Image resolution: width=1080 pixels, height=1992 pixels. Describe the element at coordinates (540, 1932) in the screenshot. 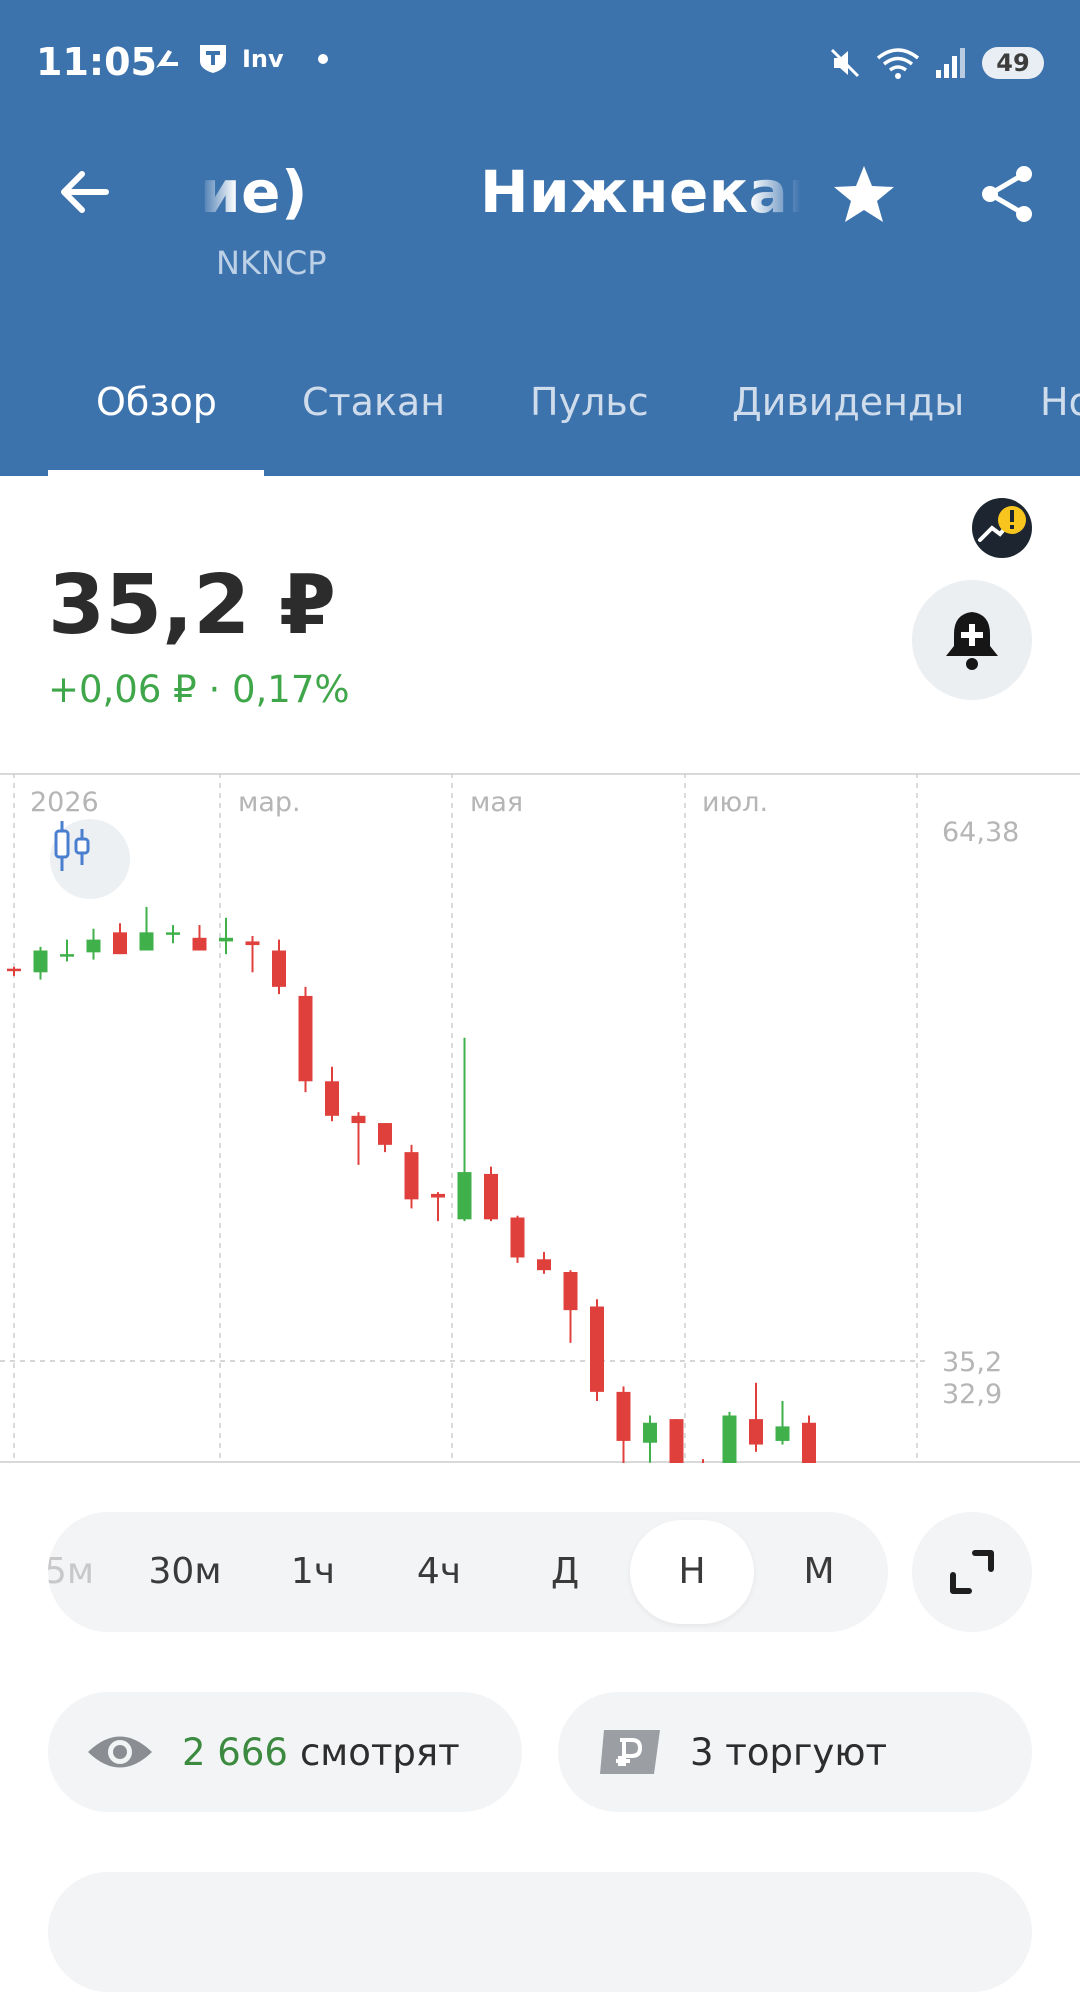

I see `next-section-card` at that location.